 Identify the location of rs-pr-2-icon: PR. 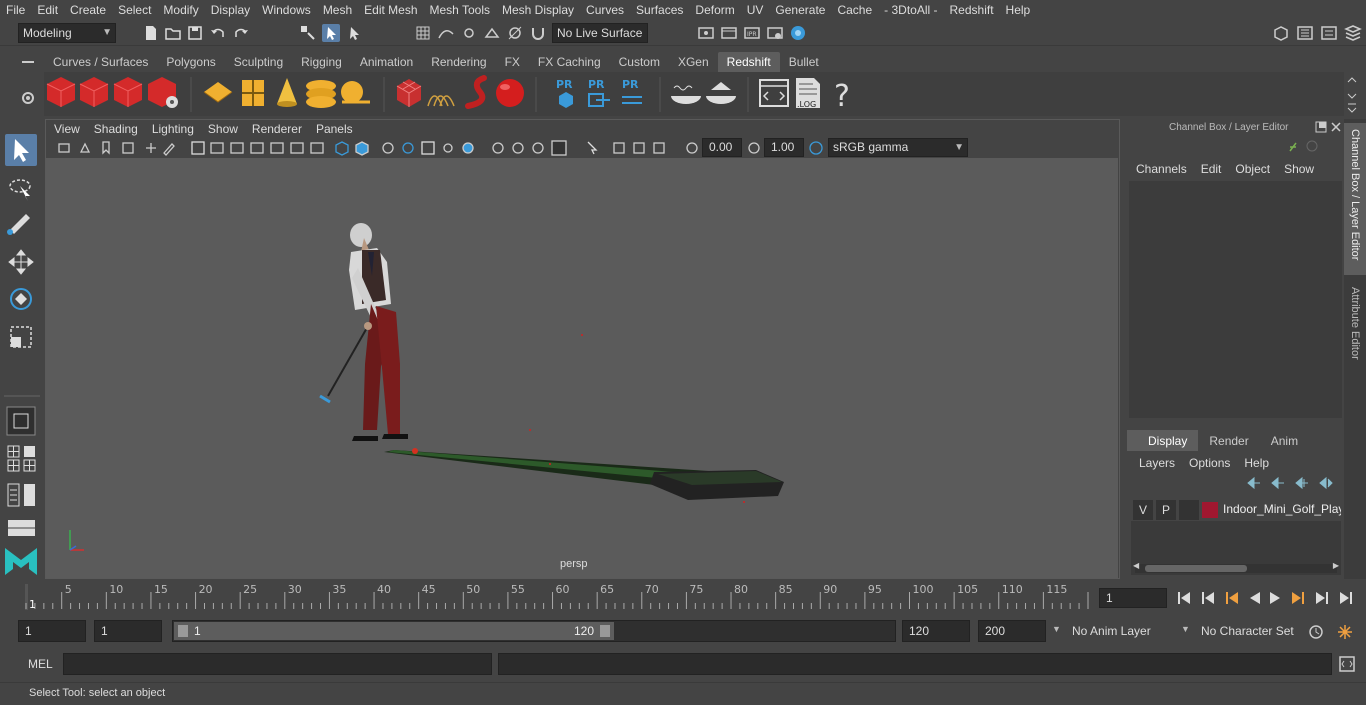
(599, 92).